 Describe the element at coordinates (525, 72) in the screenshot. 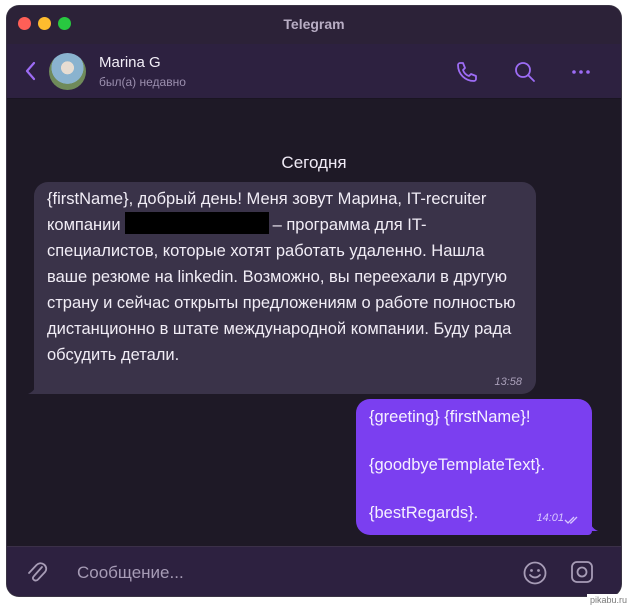

I see `search-icon` at that location.